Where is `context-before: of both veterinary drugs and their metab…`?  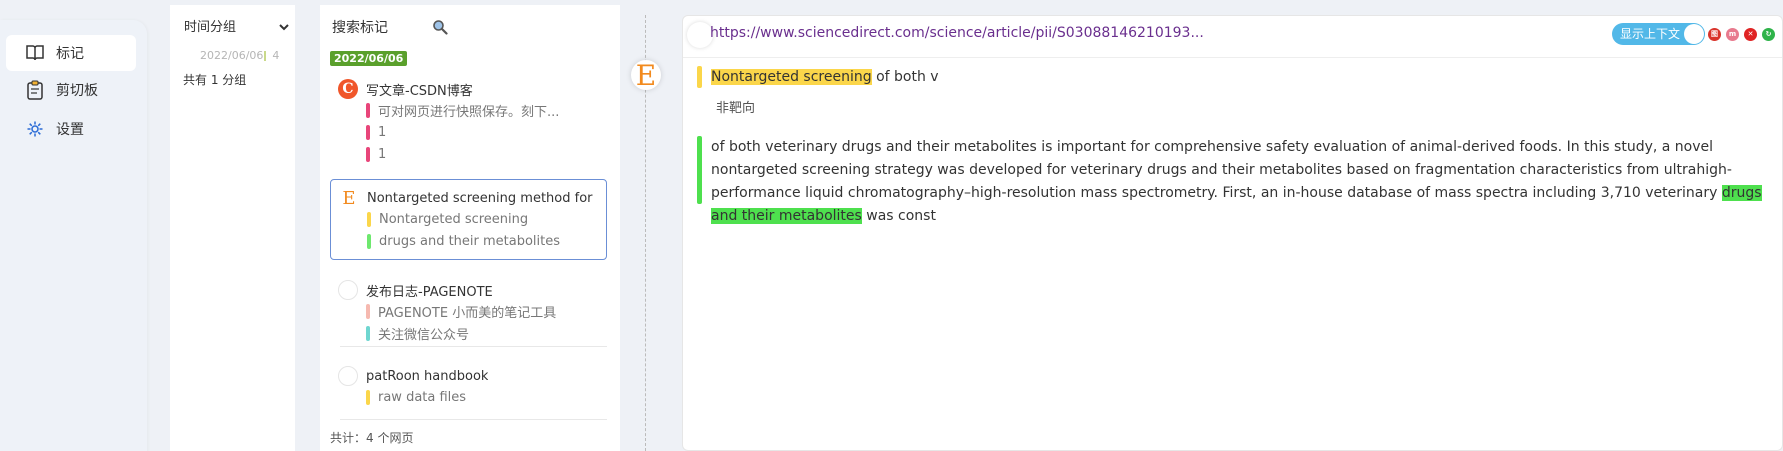 context-before: of both veterinary drugs and their metab… is located at coordinates (1221, 170).